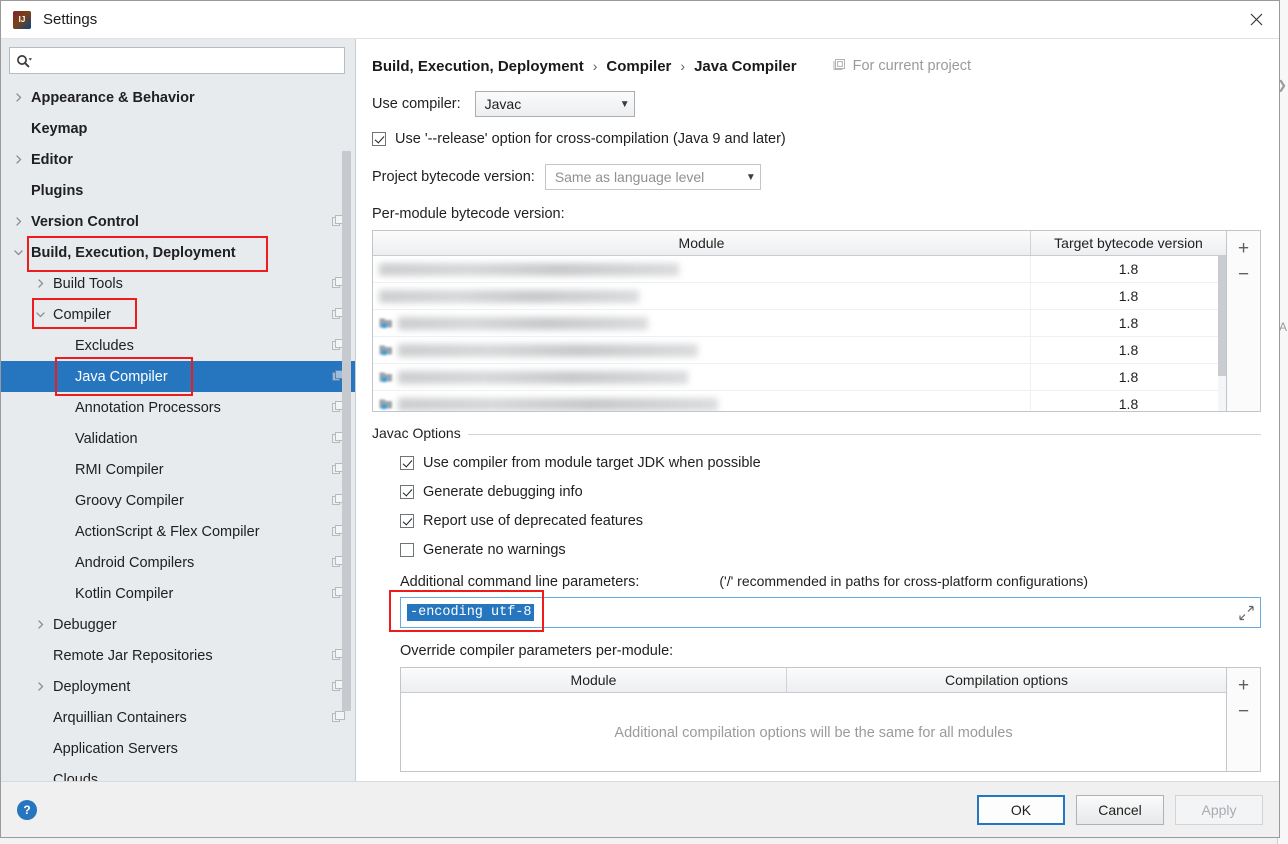 This screenshot has height=844, width=1288. I want to click on sidebar-item-java-compiler: Java Compiler, so click(178, 376).